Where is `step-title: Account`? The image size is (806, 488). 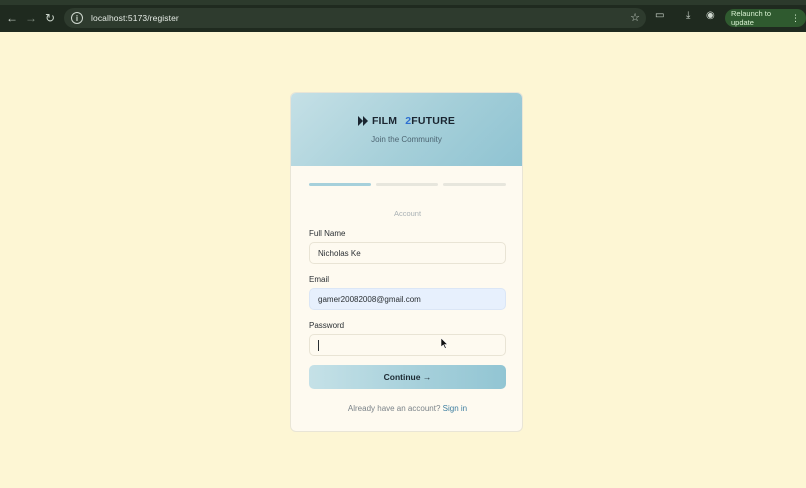
step-title: Account is located at coordinates (407, 213).